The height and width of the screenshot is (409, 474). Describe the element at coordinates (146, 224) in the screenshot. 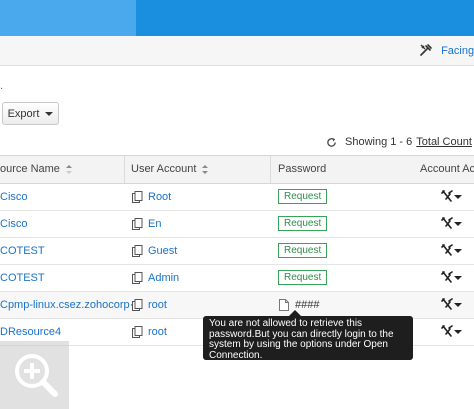

I see `account-cell: En` at that location.